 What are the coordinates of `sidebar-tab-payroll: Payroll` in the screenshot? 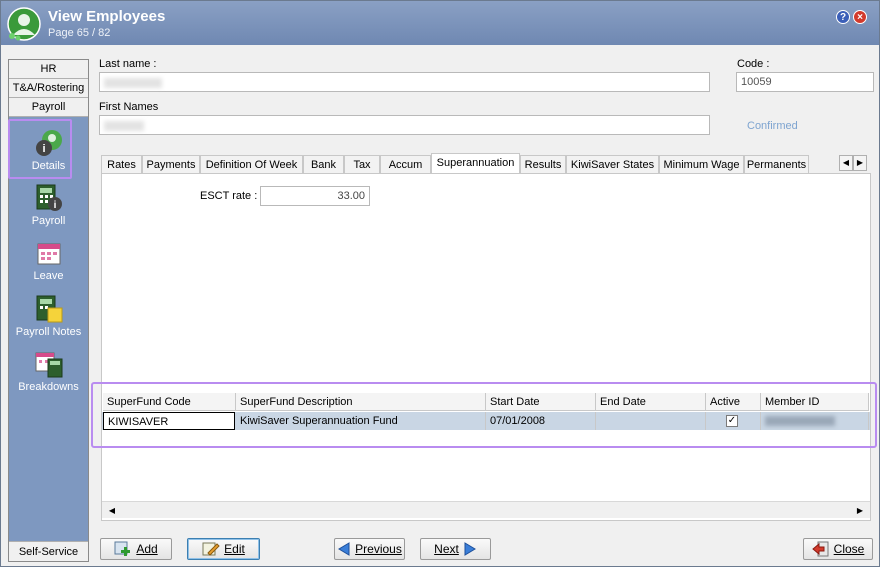 It's located at (48, 107).